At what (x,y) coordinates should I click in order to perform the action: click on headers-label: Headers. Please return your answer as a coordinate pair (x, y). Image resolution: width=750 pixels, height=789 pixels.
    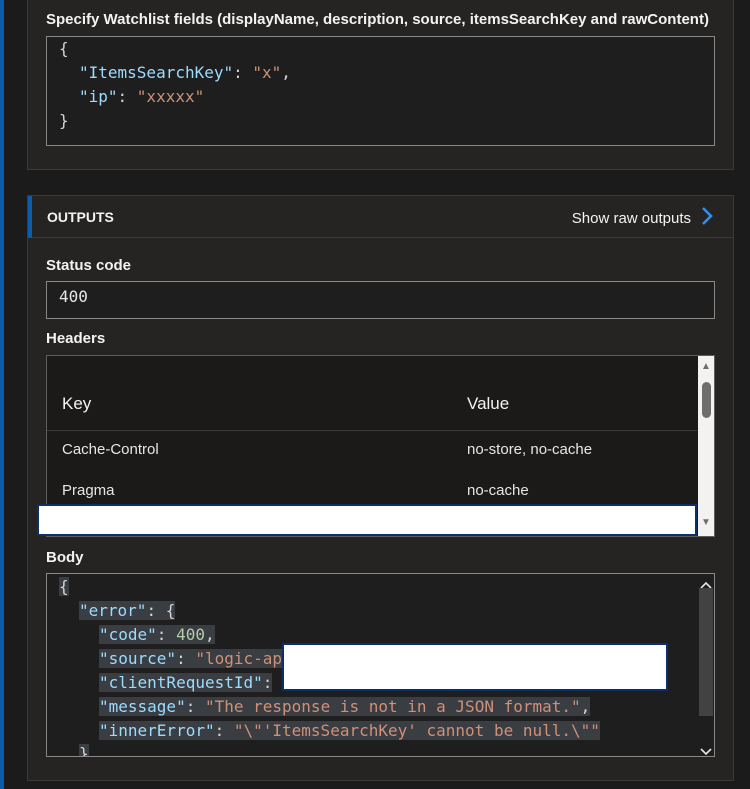
    Looking at the image, I should click on (76, 338).